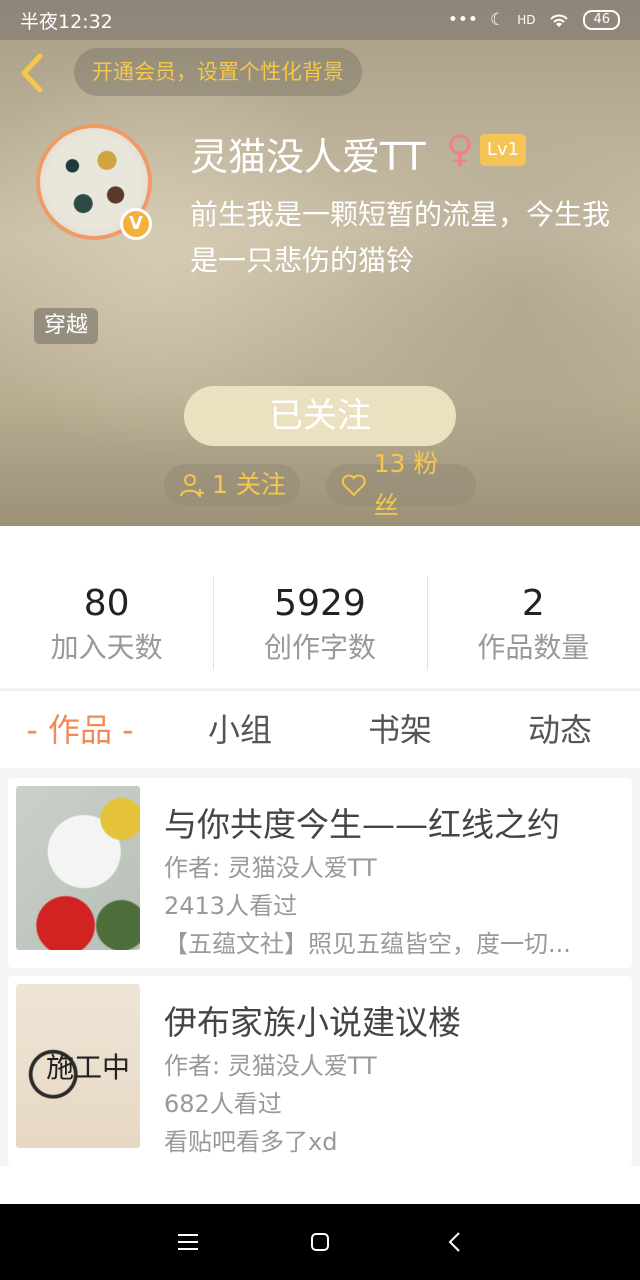 This screenshot has height=1280, width=640. I want to click on work-views: 682人看过, so click(223, 1104).